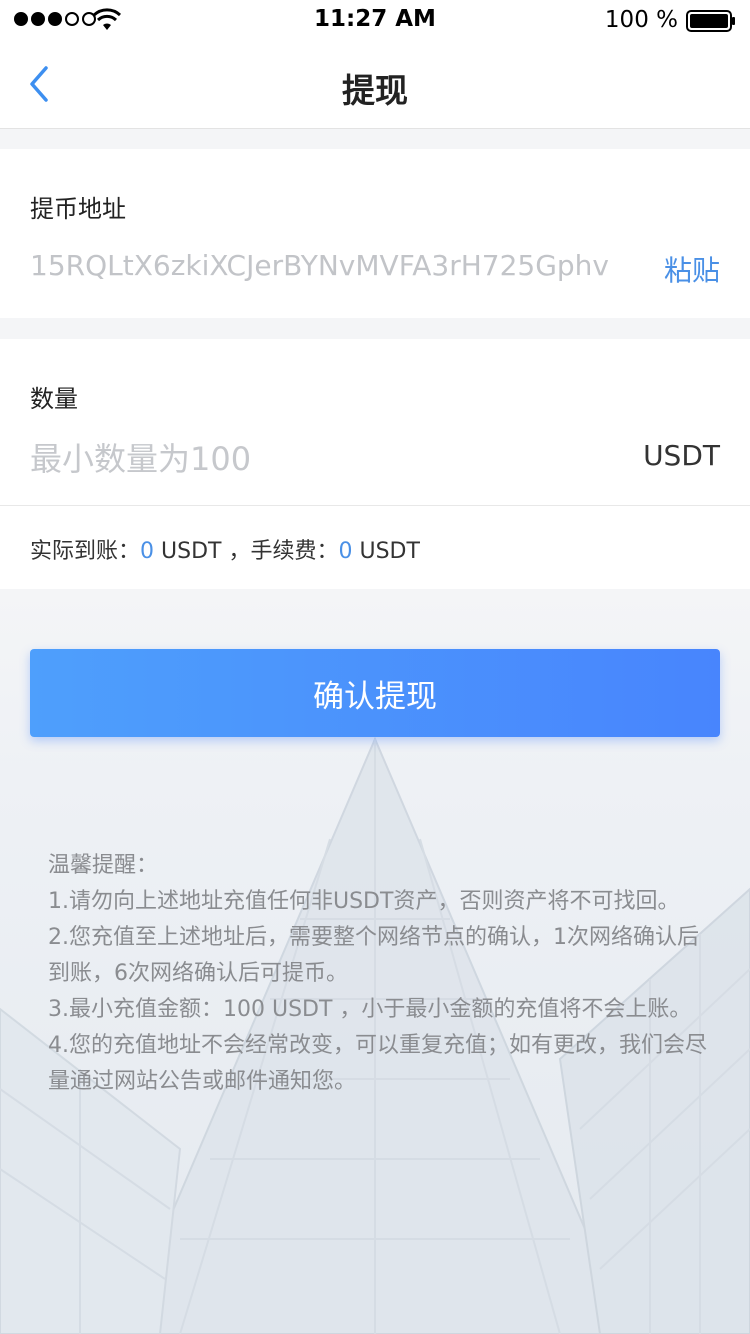 The image size is (750, 1334). I want to click on fee-value: 0, so click(345, 551).